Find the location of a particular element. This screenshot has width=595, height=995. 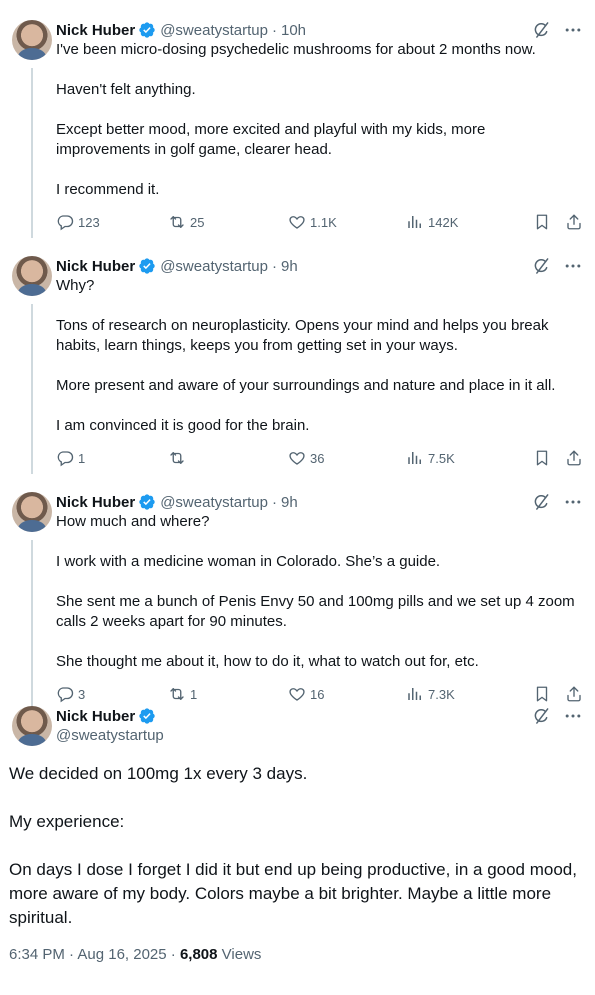

reply-count: 123 is located at coordinates (89, 222).